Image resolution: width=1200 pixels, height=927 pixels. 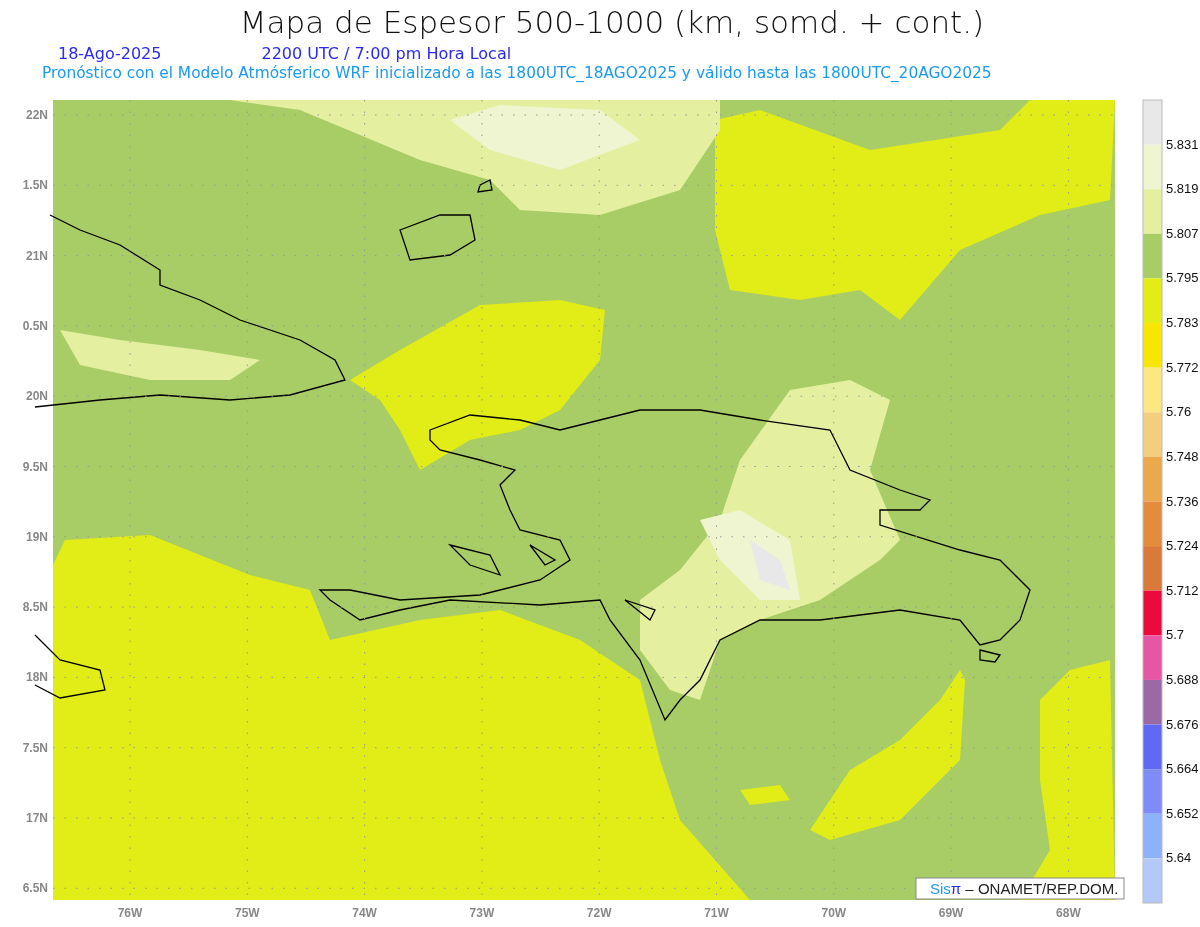 What do you see at coordinates (110, 53) in the screenshot?
I see `date-text: 18-Ago-2025` at bounding box center [110, 53].